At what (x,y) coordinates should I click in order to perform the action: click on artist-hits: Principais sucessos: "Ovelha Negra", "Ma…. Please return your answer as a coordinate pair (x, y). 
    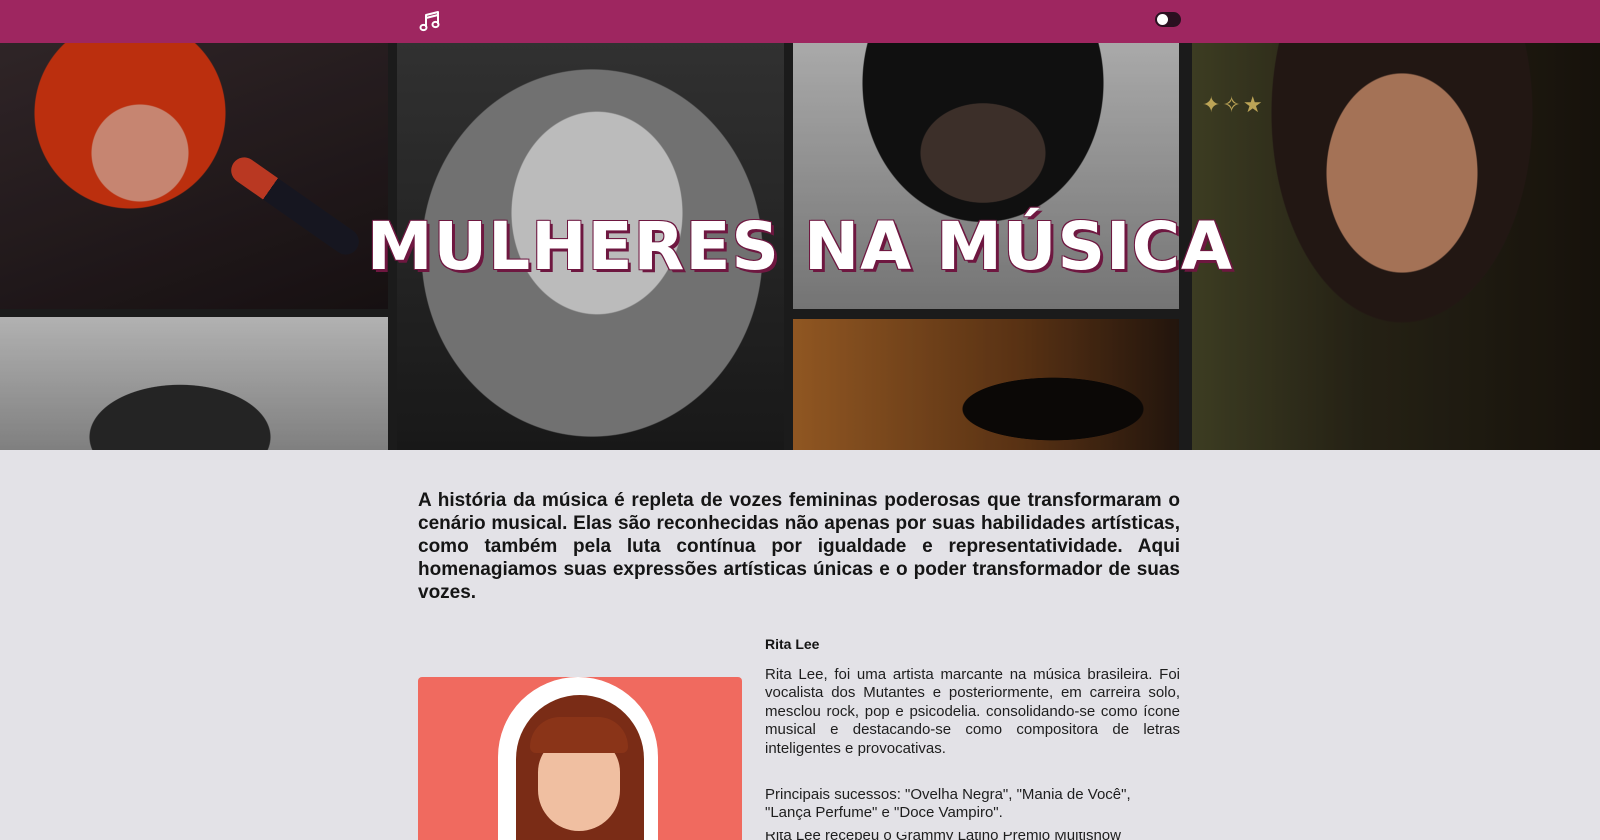
    Looking at the image, I should click on (948, 804).